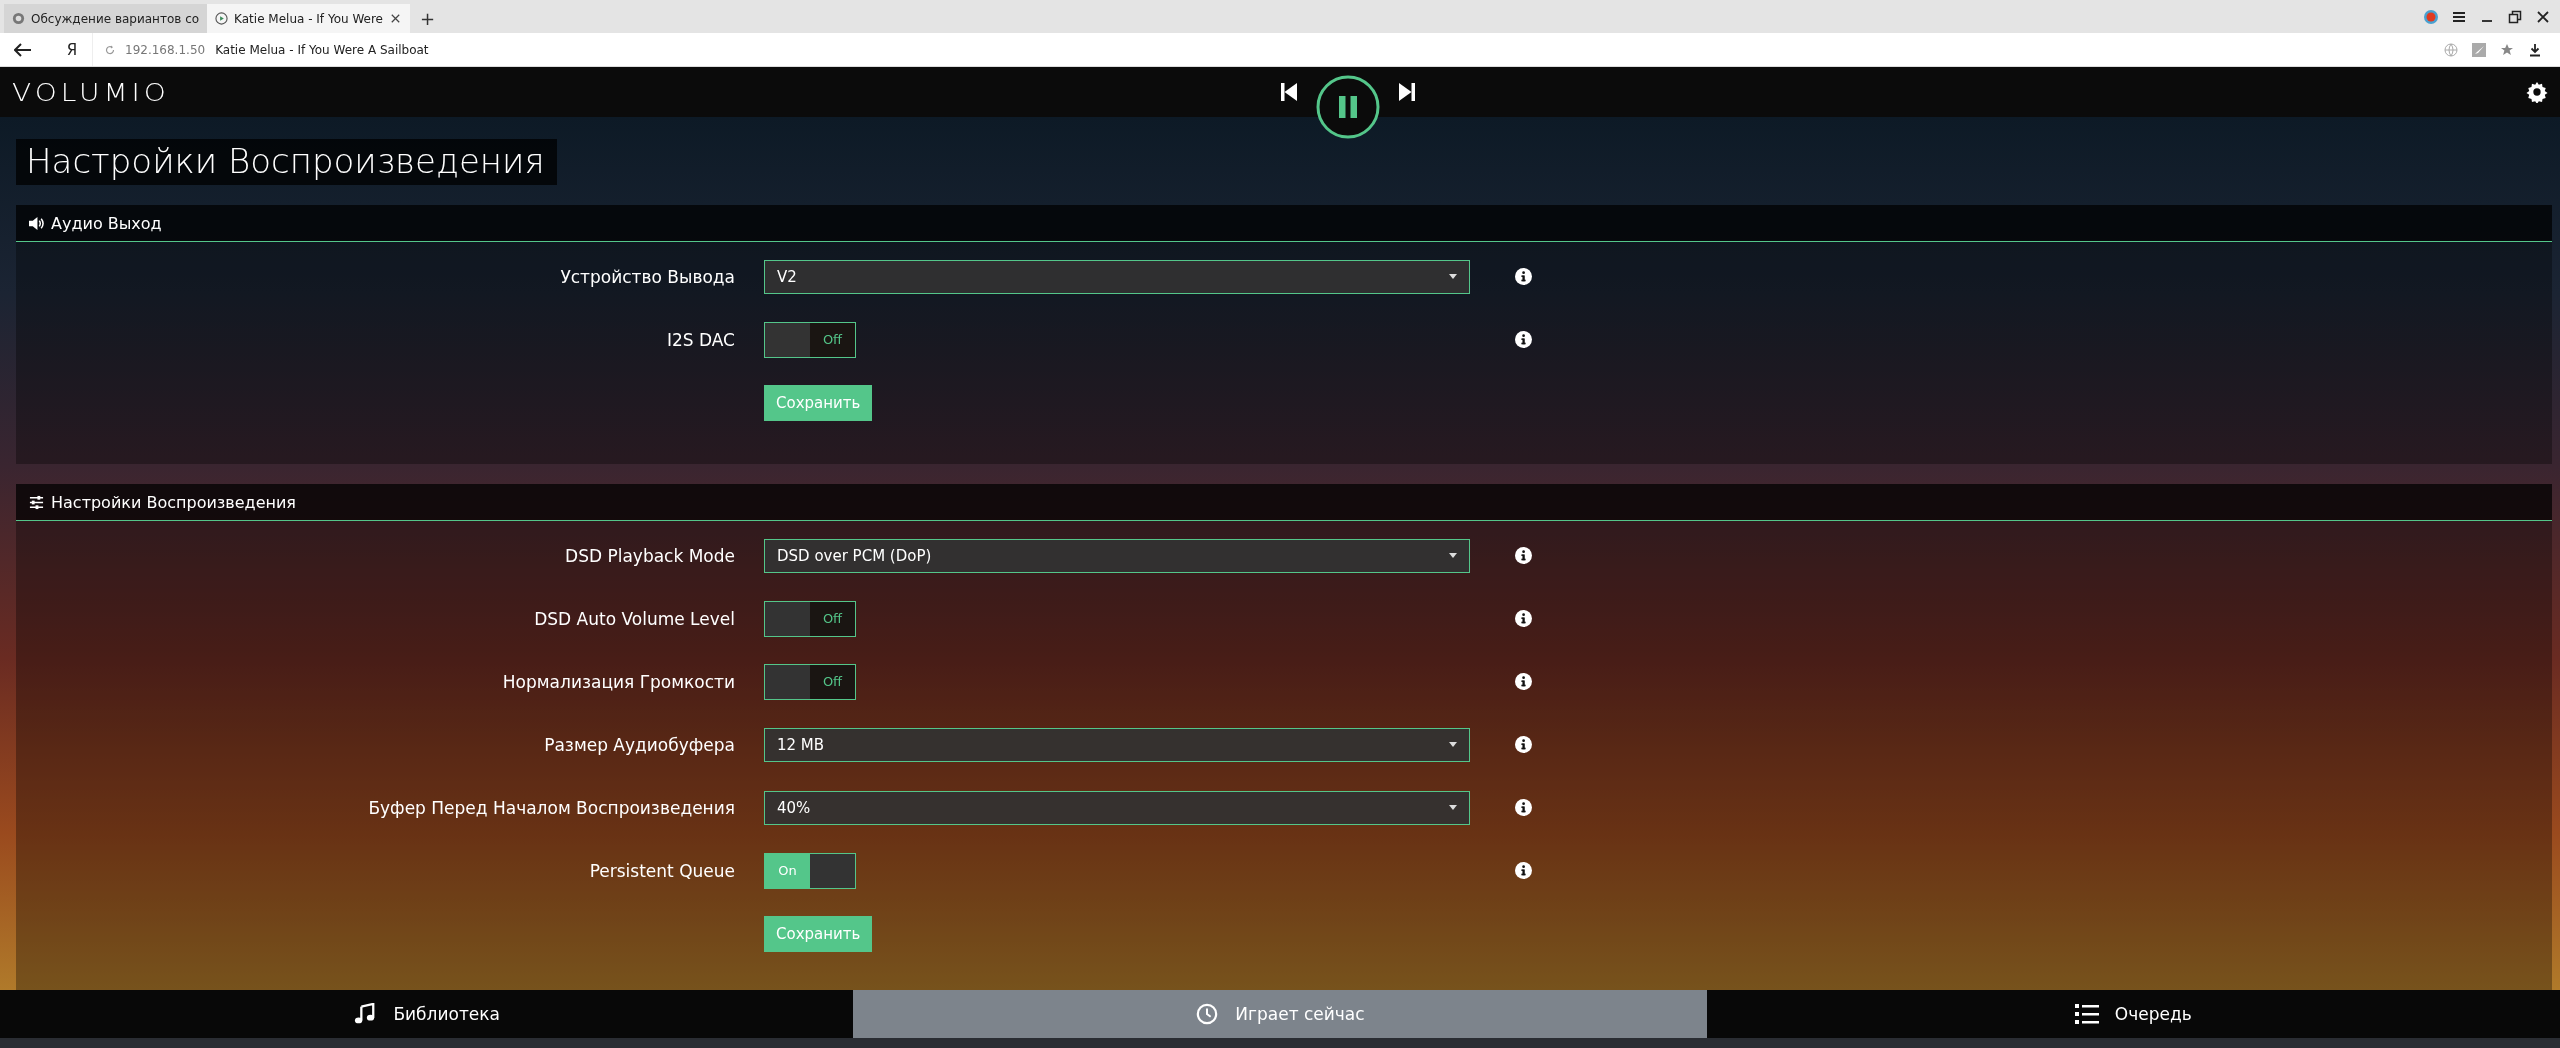 The image size is (2560, 1048). What do you see at coordinates (222, 18) in the screenshot?
I see `play-icon` at bounding box center [222, 18].